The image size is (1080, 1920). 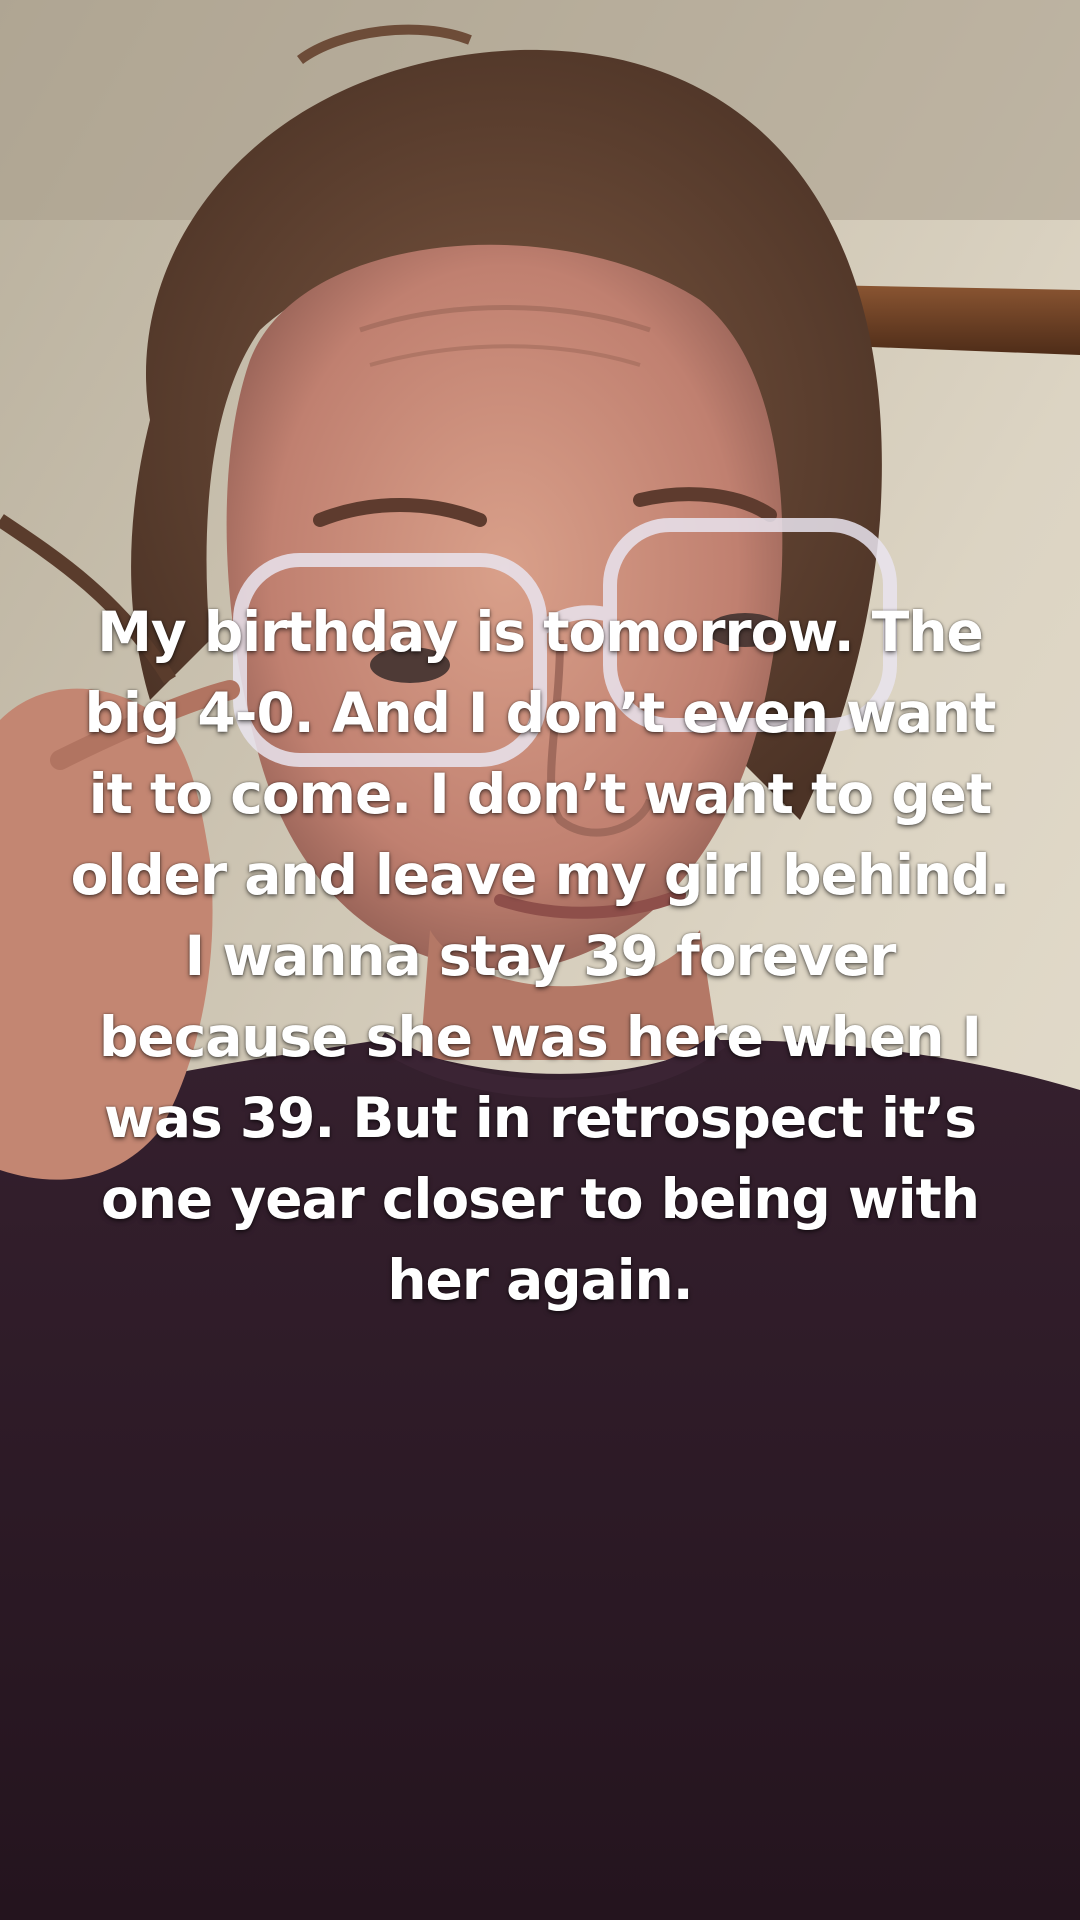 What do you see at coordinates (540, 875) in the screenshot?
I see `caption-line: older and leave my girl behind.` at bounding box center [540, 875].